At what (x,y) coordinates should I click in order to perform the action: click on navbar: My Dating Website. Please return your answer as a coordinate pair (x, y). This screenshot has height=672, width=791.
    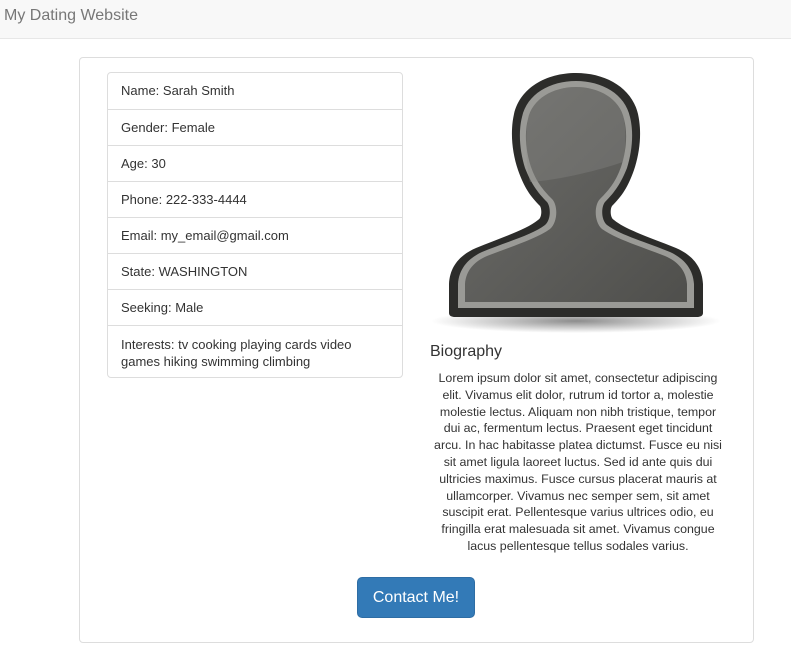
    Looking at the image, I should click on (395, 19).